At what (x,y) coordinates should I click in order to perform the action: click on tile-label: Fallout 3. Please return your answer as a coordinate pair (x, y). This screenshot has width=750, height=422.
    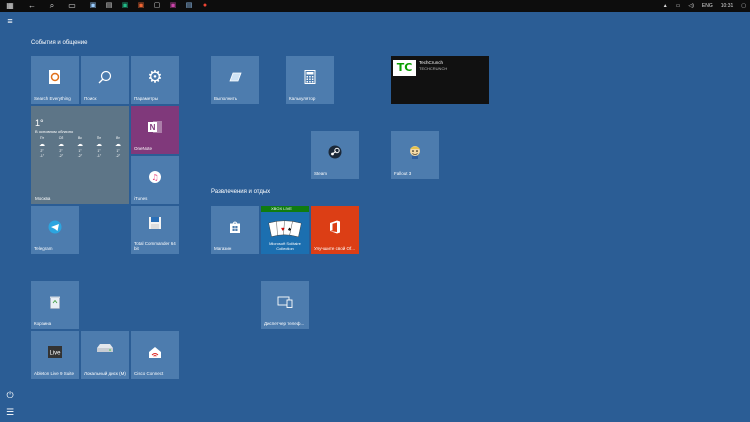
    Looking at the image, I should click on (403, 173).